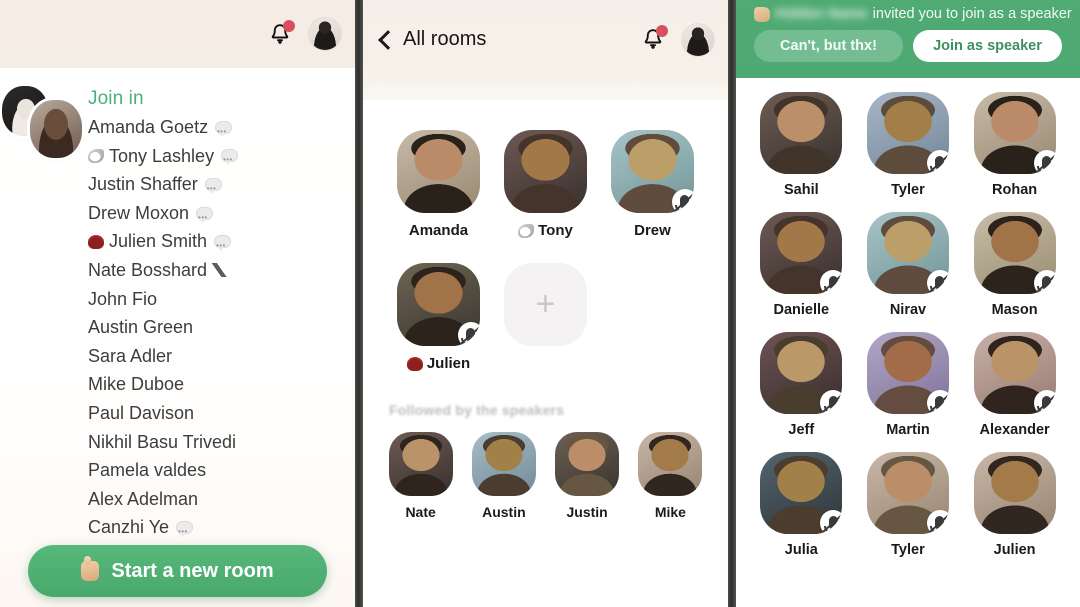 This screenshot has width=1080, height=607. What do you see at coordinates (289, 26) in the screenshot?
I see `notification-badge-dot` at bounding box center [289, 26].